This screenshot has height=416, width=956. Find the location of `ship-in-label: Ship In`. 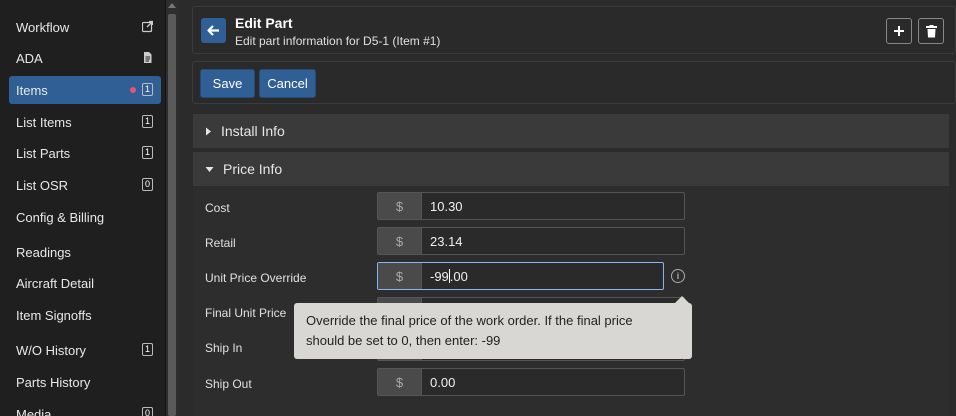

ship-in-label: Ship In is located at coordinates (224, 348).